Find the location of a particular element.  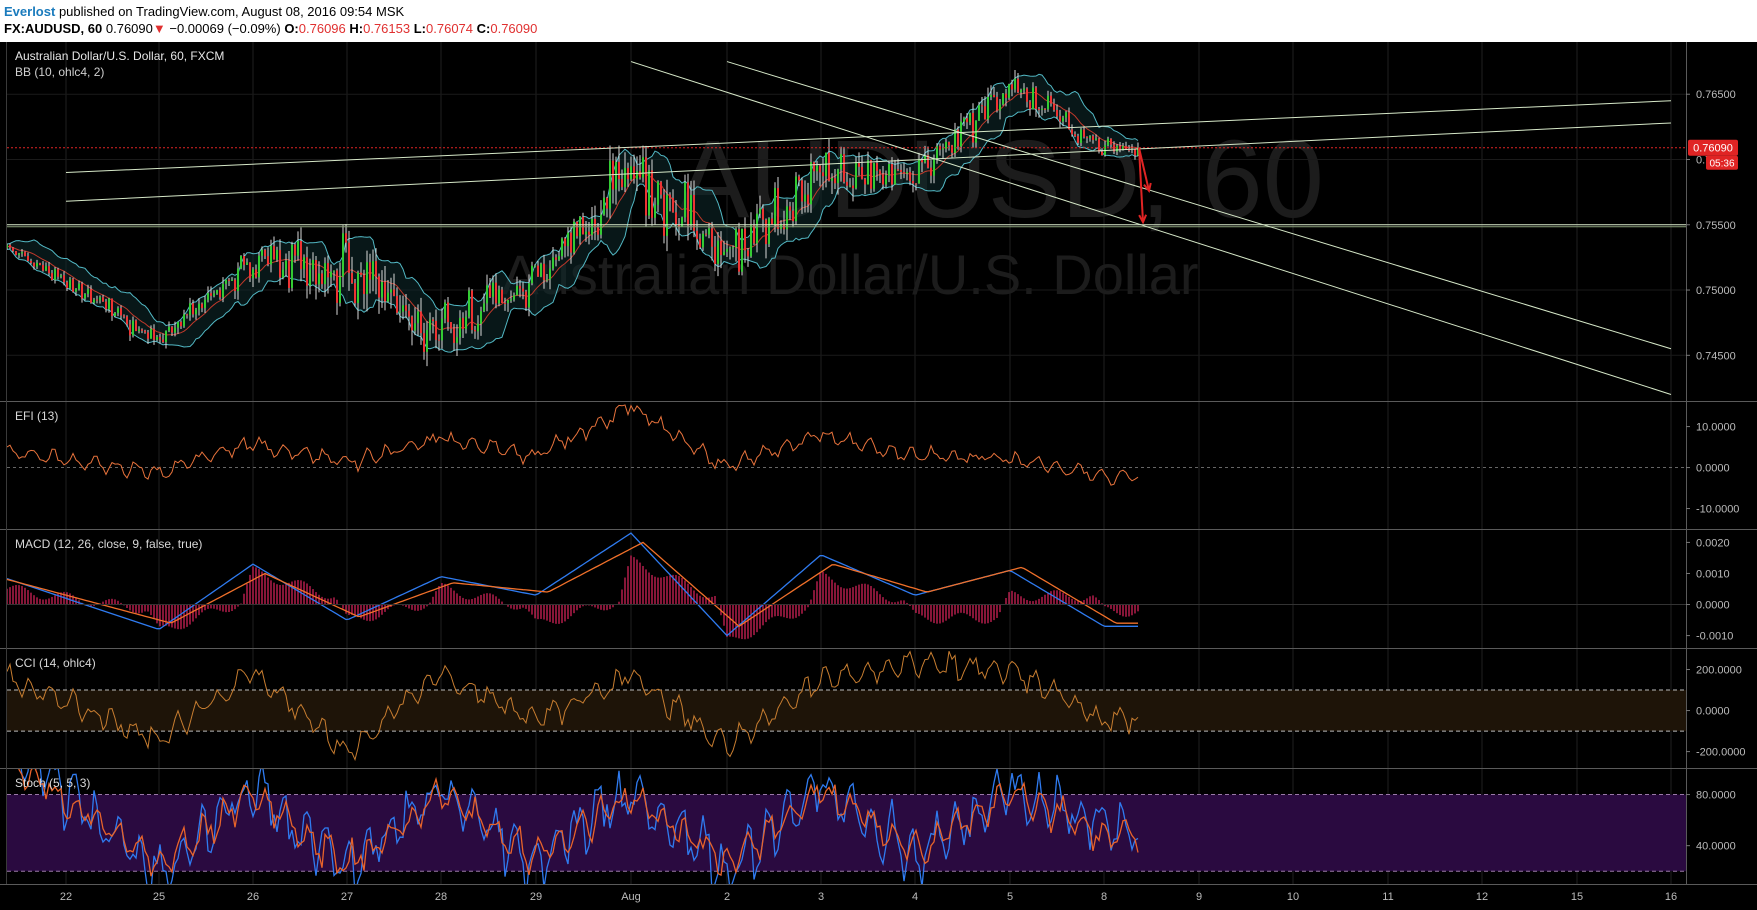

time-label-27: 27 is located at coordinates (347, 897).